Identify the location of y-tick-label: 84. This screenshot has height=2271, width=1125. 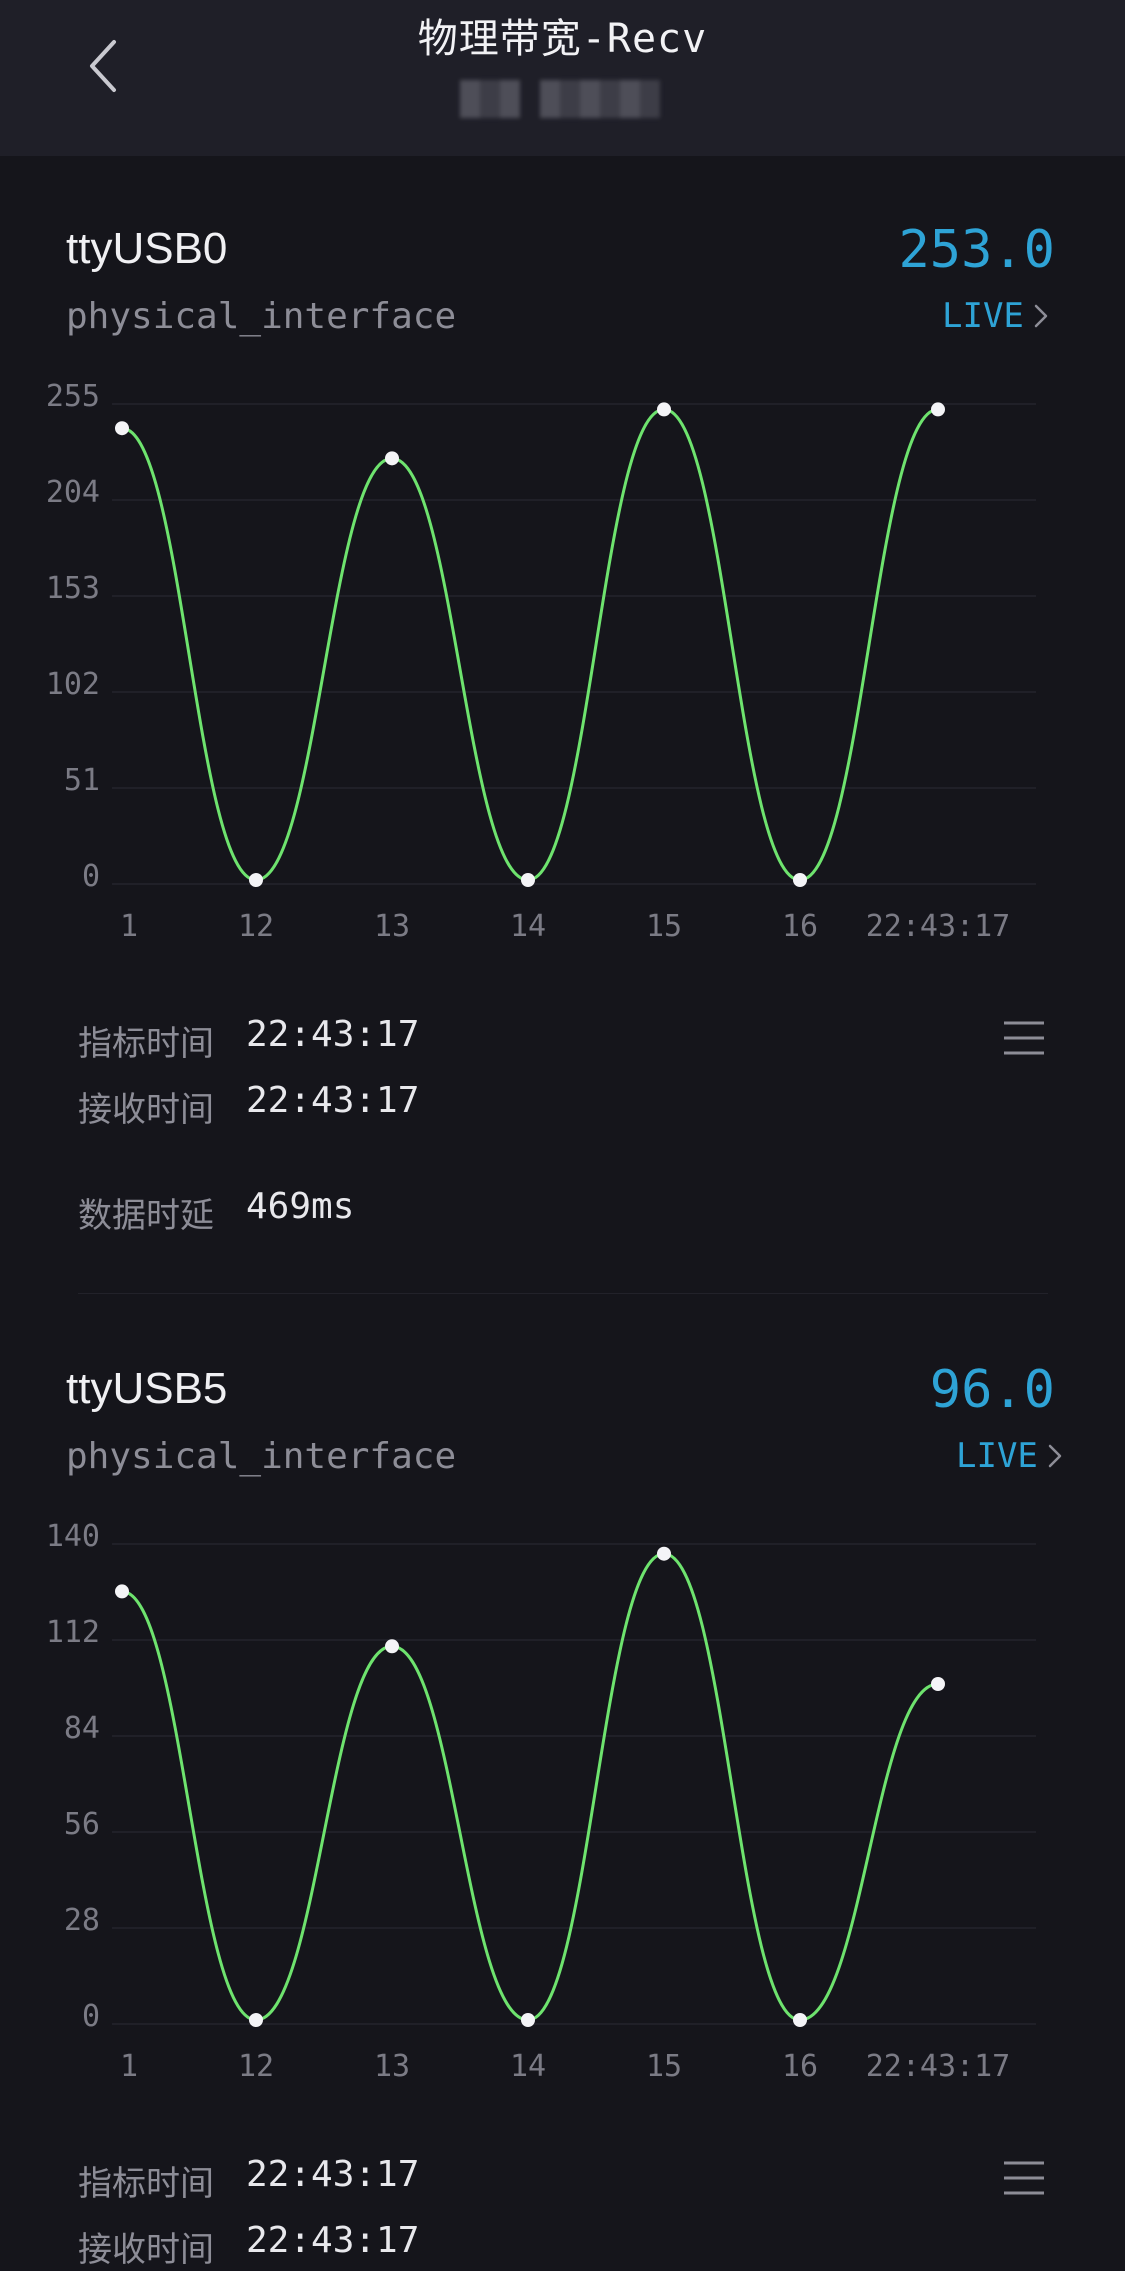
(82, 1728).